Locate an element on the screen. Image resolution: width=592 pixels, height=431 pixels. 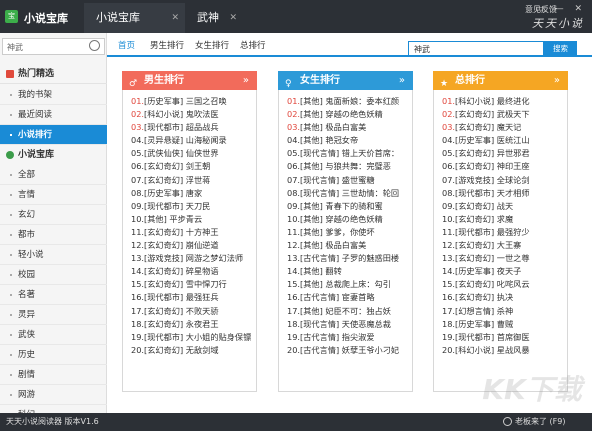
list-item: 11.[其他] 爹爹，你使坏 is located at coordinates (349, 232).